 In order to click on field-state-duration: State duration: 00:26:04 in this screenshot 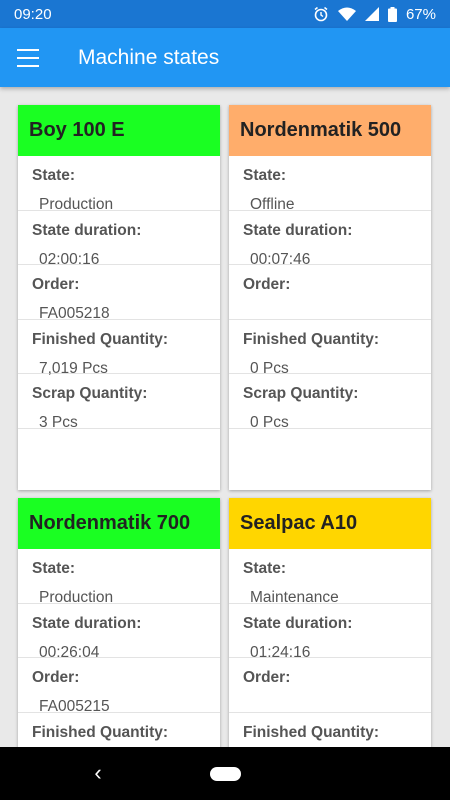, I will do `click(119, 632)`.